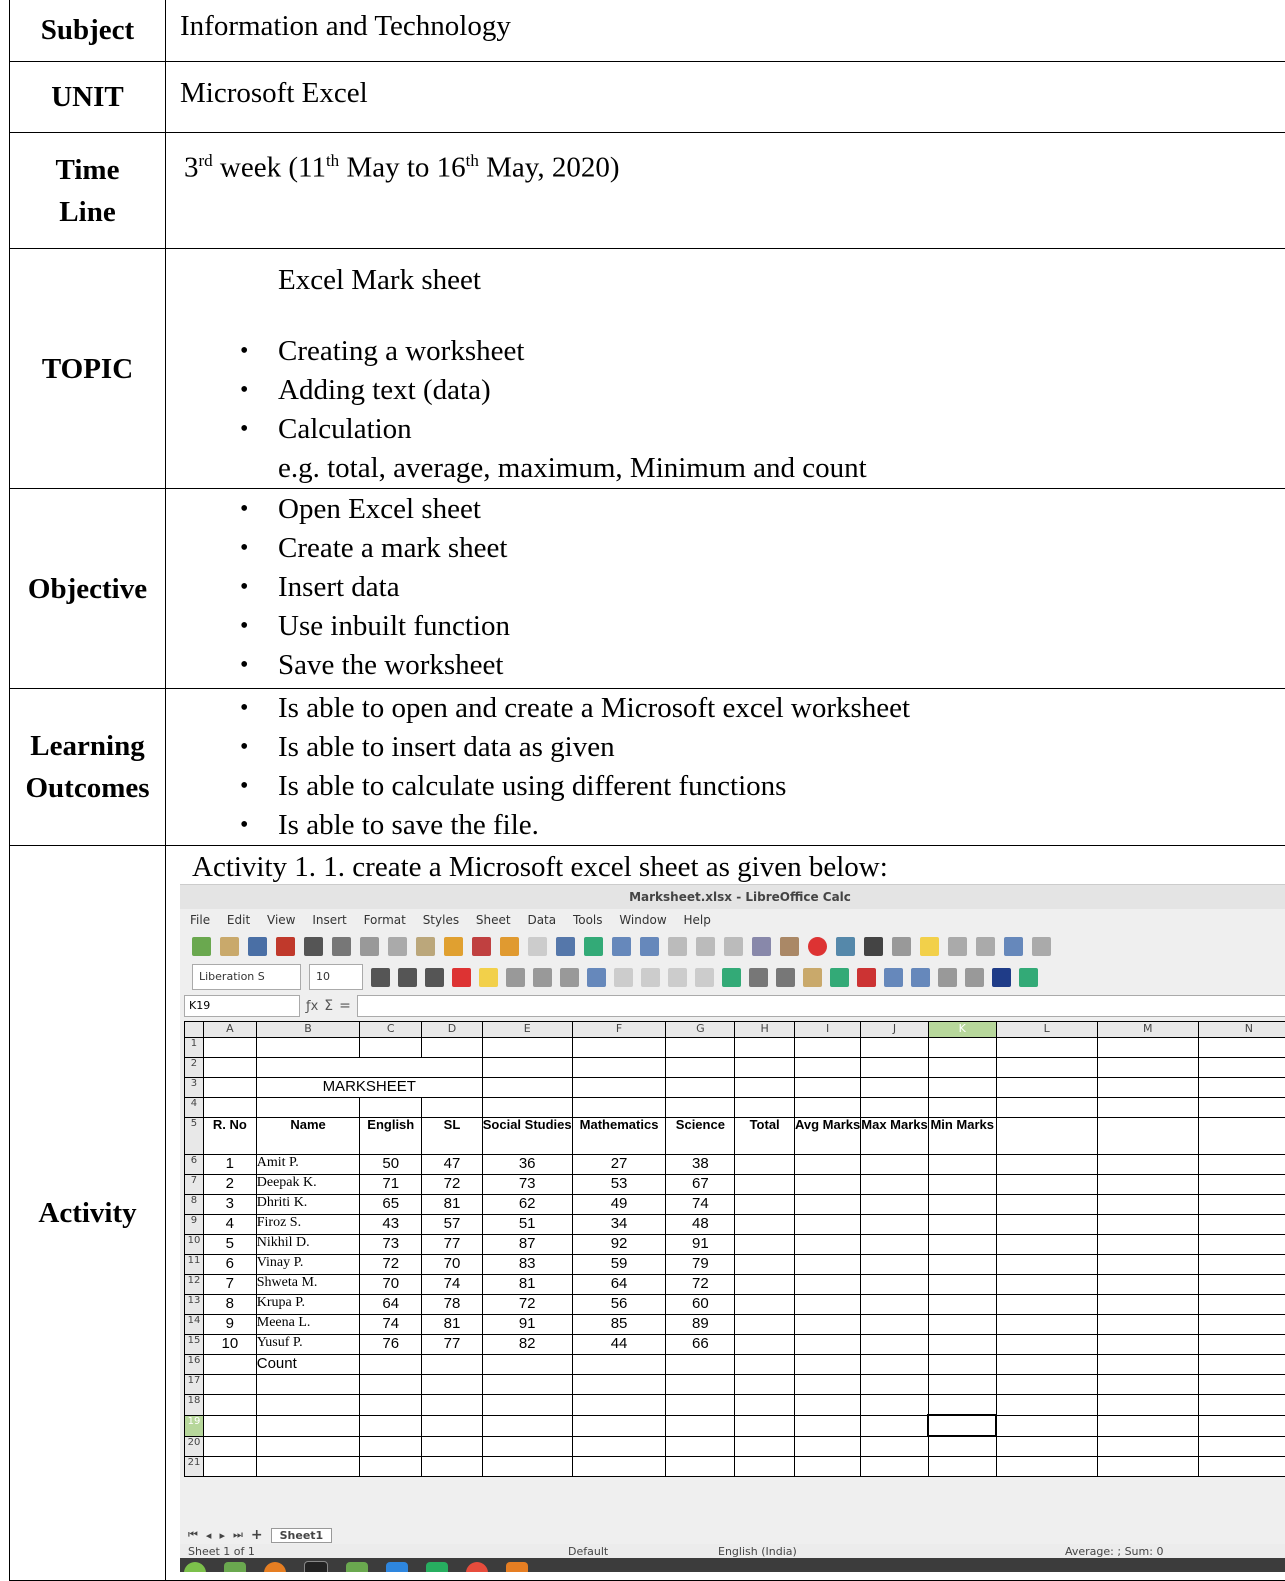 The width and height of the screenshot is (1285, 1581). Describe the element at coordinates (425, 946) in the screenshot. I see `paste-icon` at that location.